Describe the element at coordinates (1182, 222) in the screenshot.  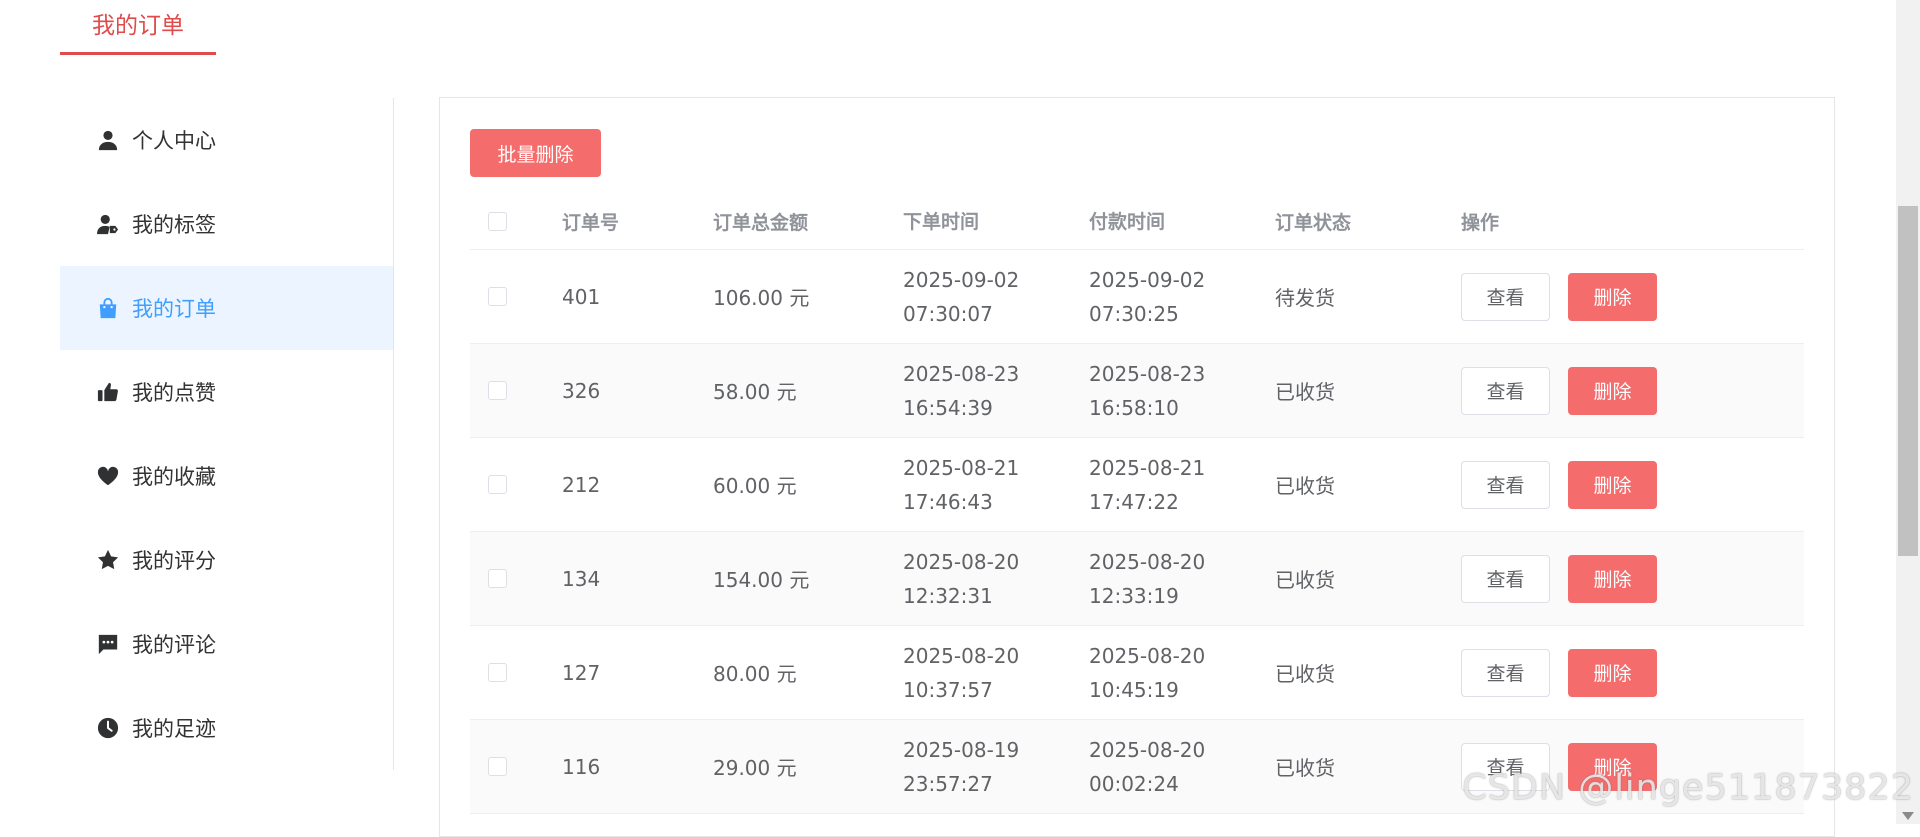
I see `header-pay-time: 付款时间` at that location.